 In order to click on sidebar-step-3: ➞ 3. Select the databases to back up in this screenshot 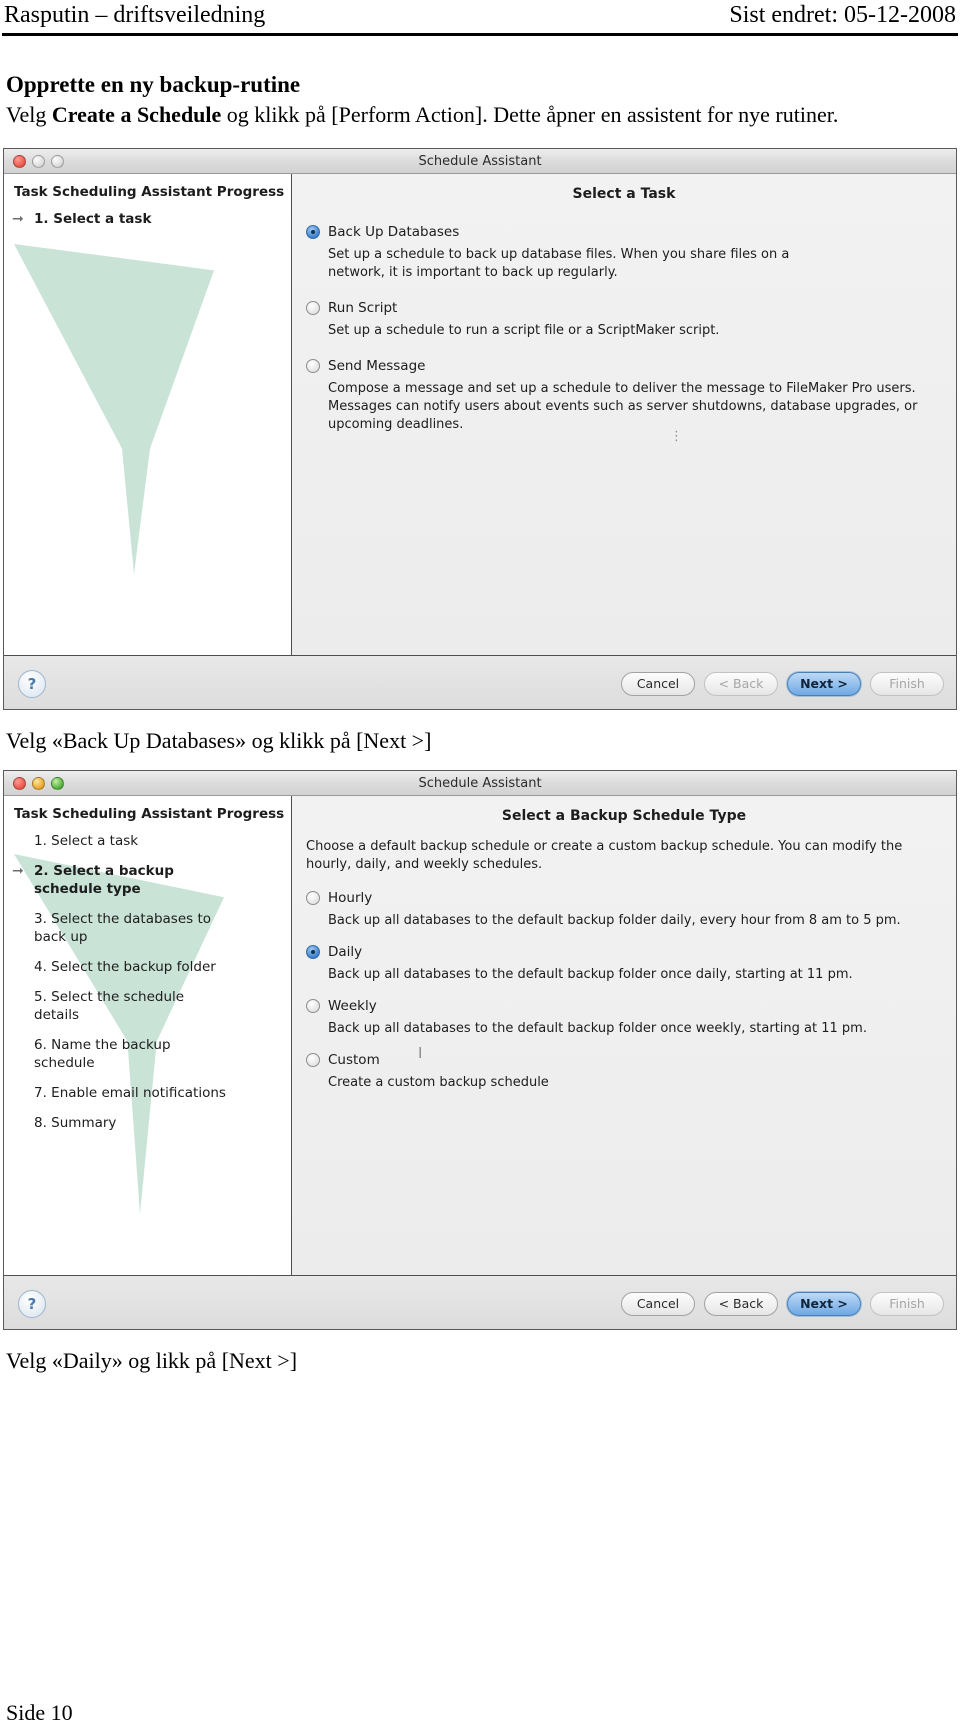, I will do `click(147, 928)`.